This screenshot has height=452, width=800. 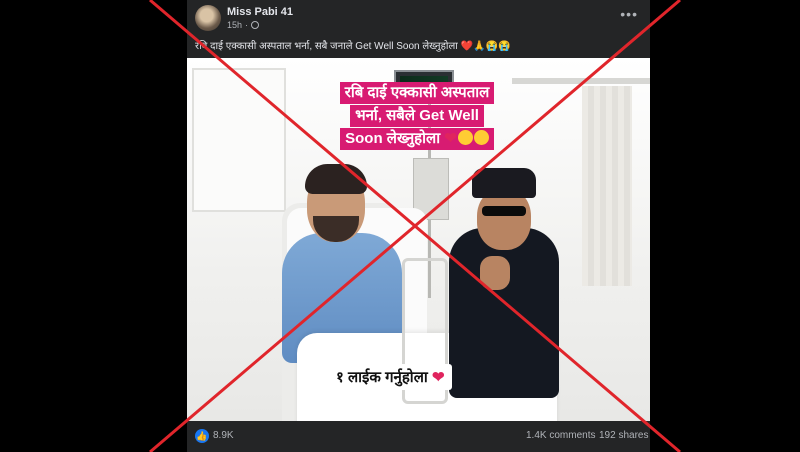 I want to click on visitor-folded-hands, so click(x=495, y=273).